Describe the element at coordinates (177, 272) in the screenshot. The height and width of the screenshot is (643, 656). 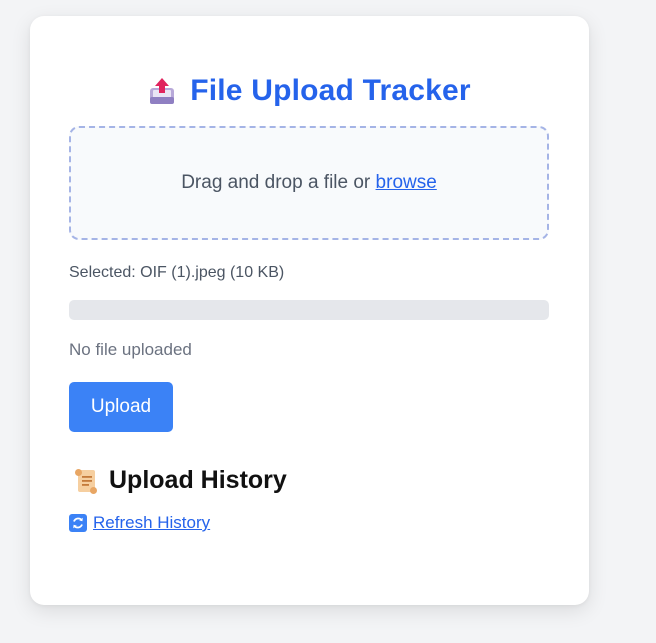
I see `selected-file-label: Selected: OIF (1).jpeg (10 KB)` at that location.